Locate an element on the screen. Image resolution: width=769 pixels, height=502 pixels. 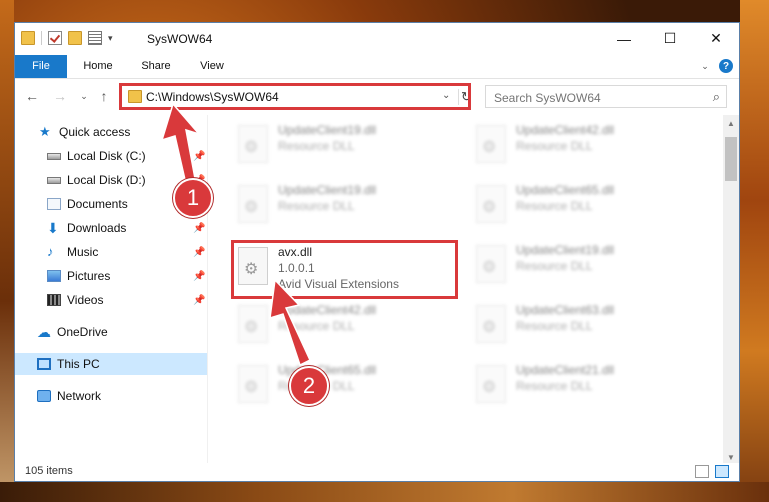
sidebar-item-onedrive: ☁ OneDrive is located at coordinates (121, 332).